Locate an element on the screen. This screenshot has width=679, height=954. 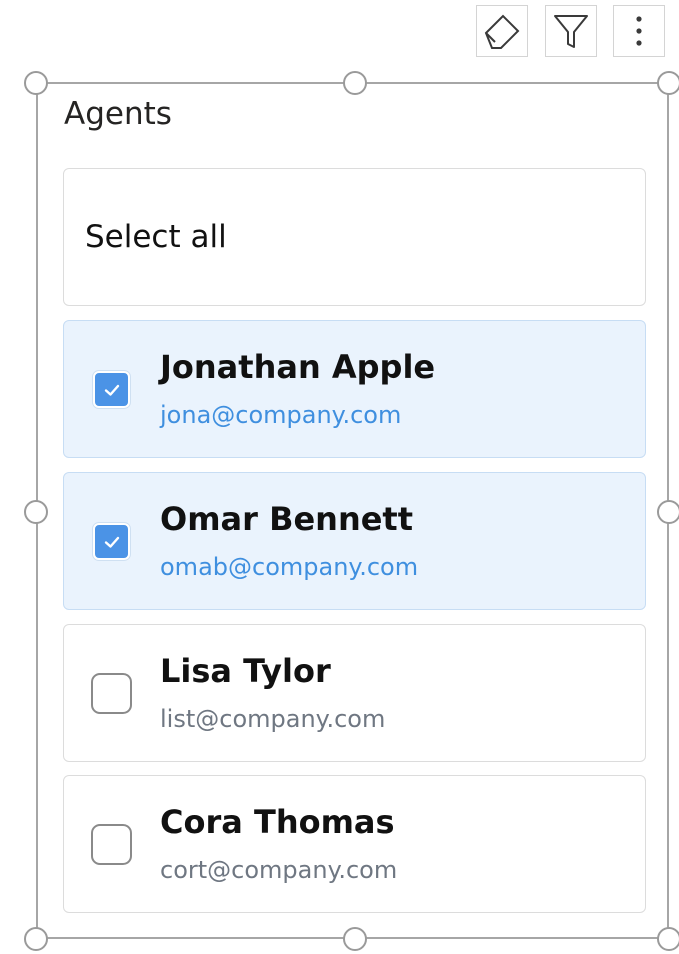
resize-handle-bottom-right is located at coordinates (668, 939).